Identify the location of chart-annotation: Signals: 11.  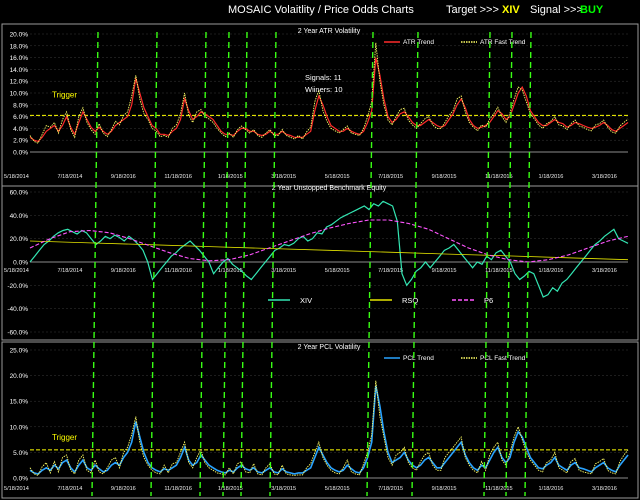
(323, 77).